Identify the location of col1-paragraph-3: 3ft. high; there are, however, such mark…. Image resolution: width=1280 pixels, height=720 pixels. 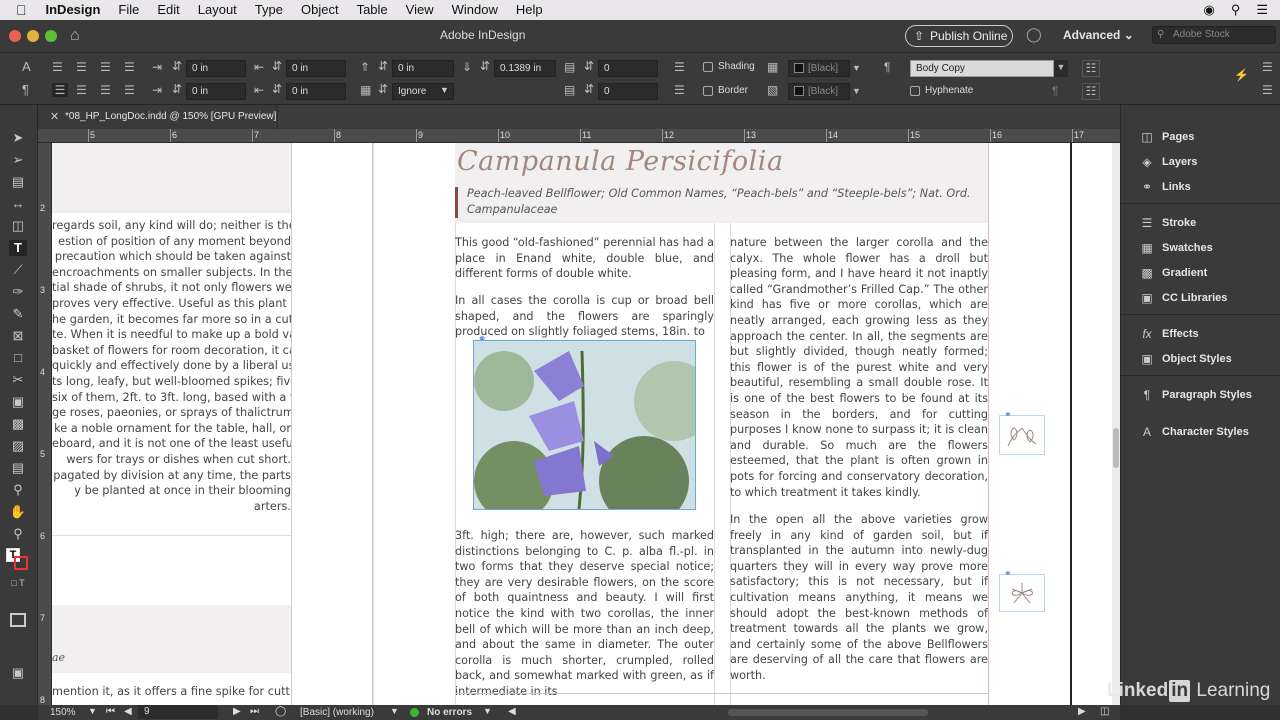
(584, 614).